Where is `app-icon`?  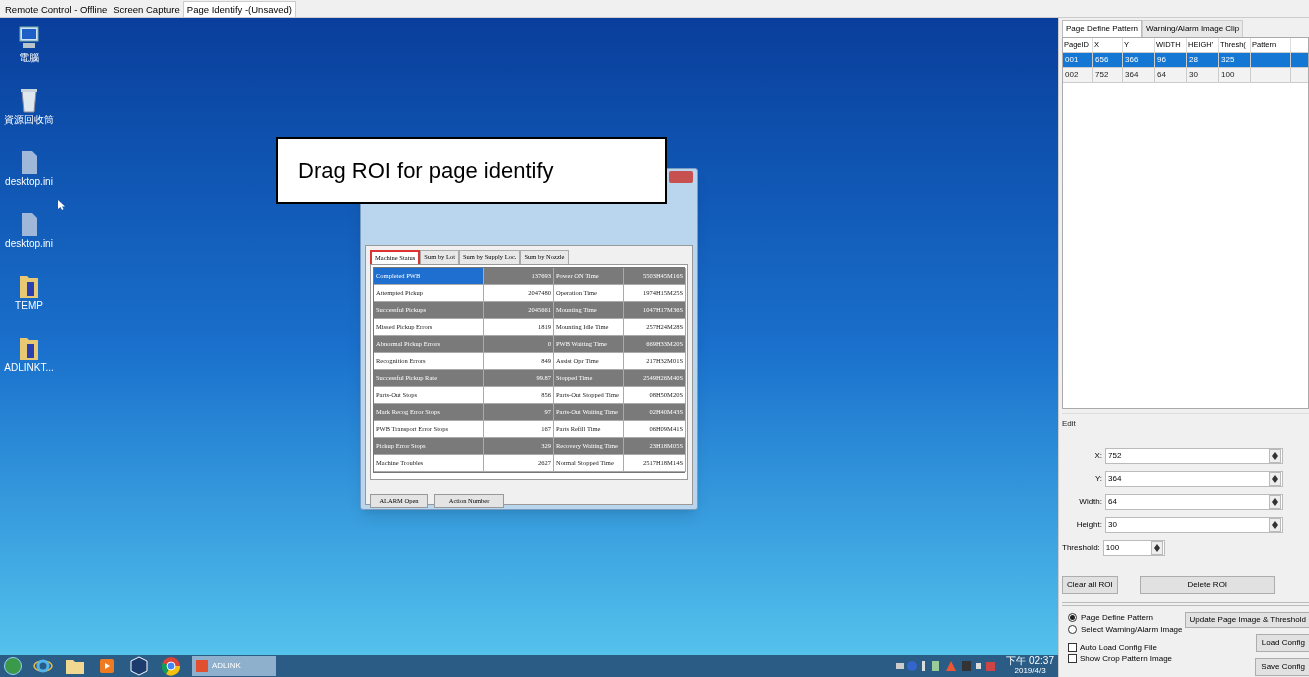
app-icon is located at coordinates (202, 666).